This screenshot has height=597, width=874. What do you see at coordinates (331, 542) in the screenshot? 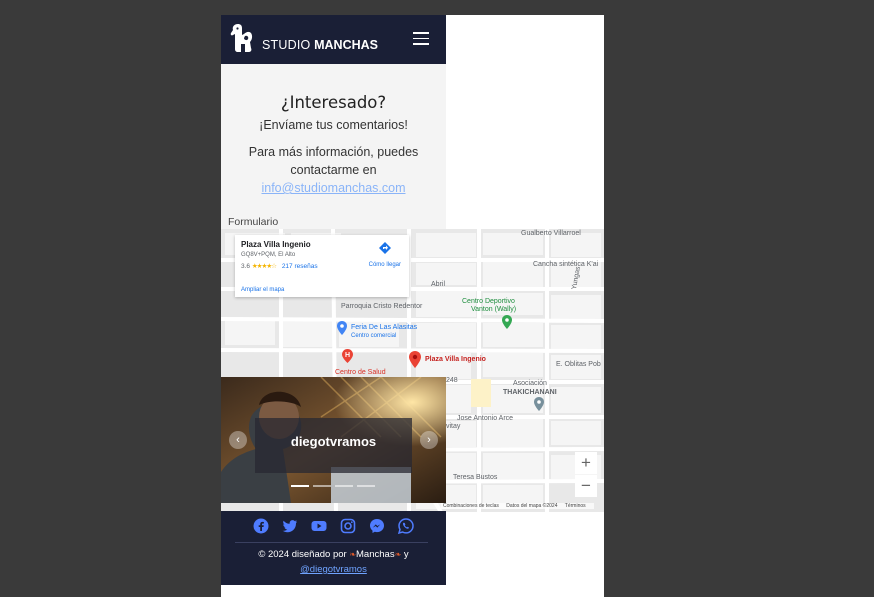
I see `footer-divider` at bounding box center [331, 542].